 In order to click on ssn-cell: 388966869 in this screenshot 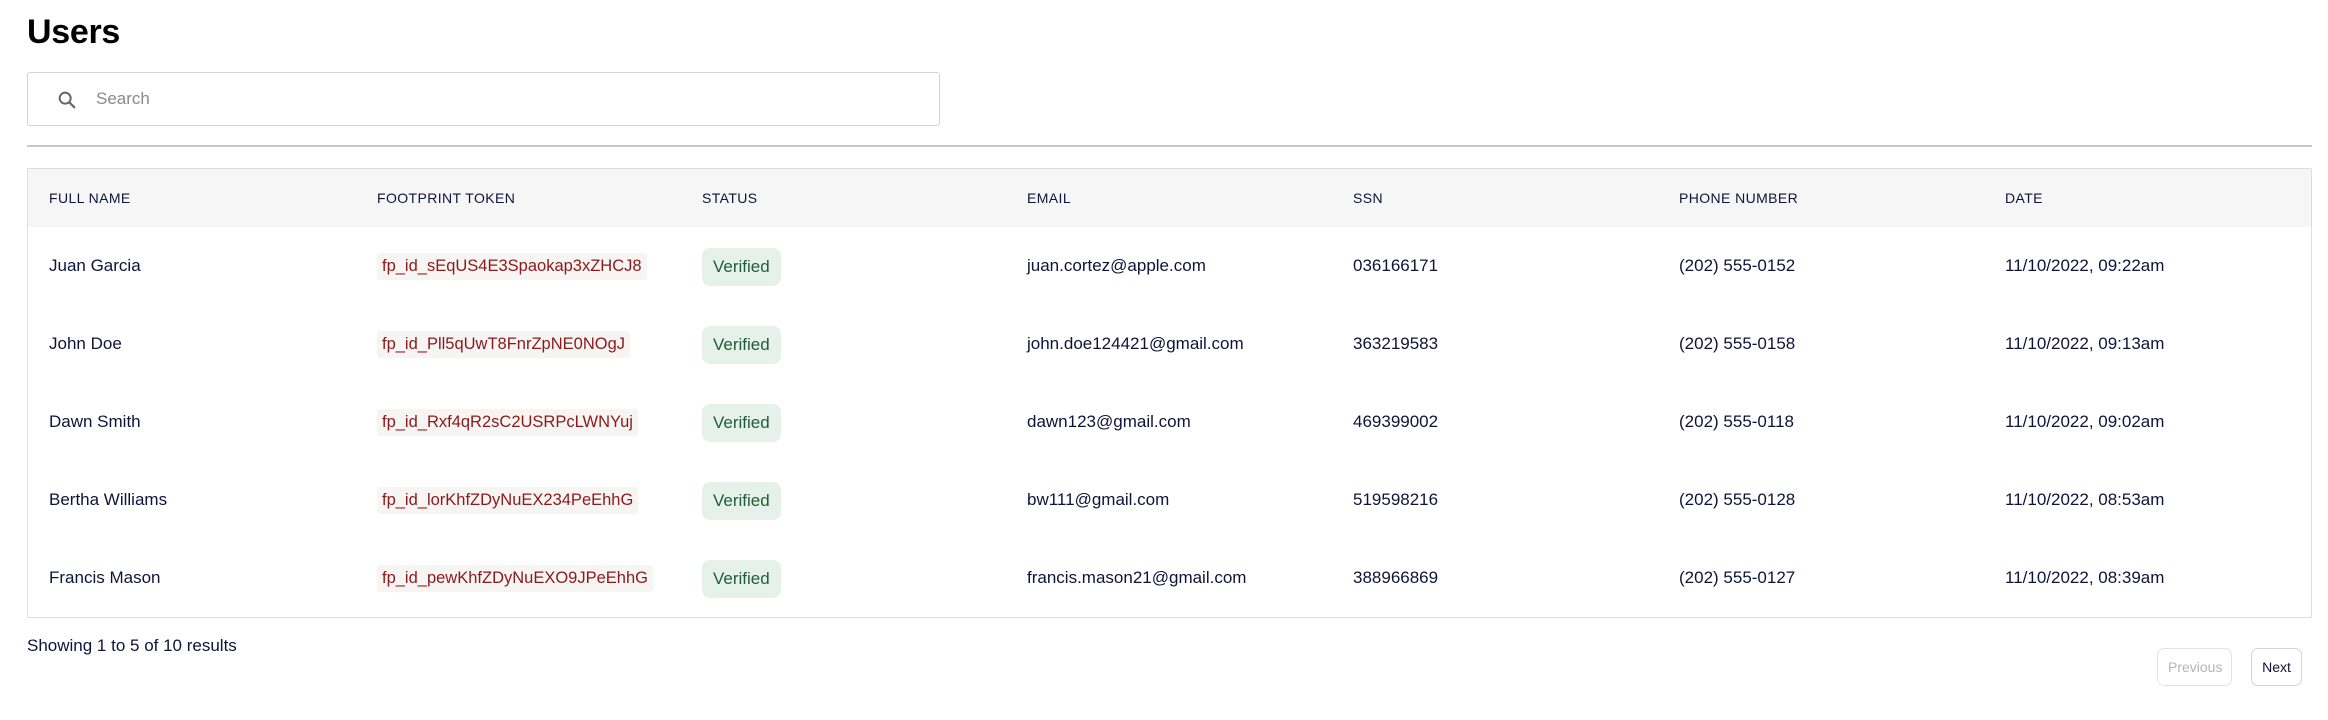, I will do `click(1396, 577)`.